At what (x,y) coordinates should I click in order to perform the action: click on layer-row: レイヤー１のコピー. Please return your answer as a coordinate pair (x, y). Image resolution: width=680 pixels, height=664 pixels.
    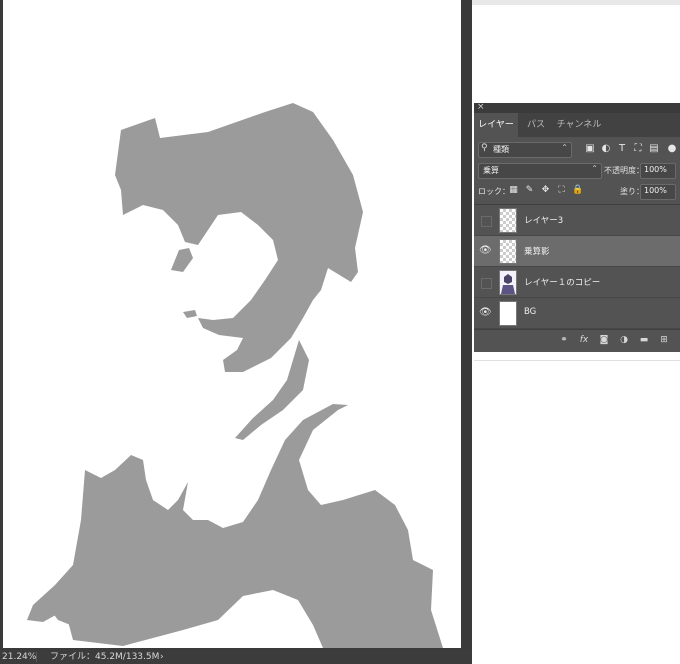
    Looking at the image, I should click on (577, 282).